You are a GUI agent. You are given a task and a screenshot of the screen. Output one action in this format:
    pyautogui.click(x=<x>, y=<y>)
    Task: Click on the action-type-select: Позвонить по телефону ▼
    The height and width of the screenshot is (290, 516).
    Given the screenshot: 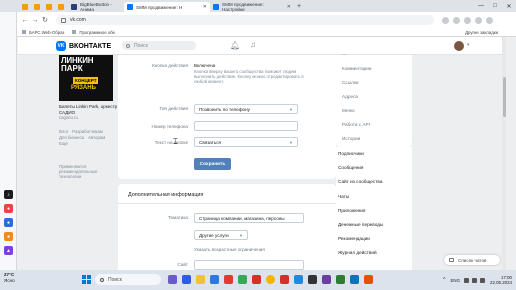 What is the action you would take?
    pyautogui.click(x=246, y=109)
    